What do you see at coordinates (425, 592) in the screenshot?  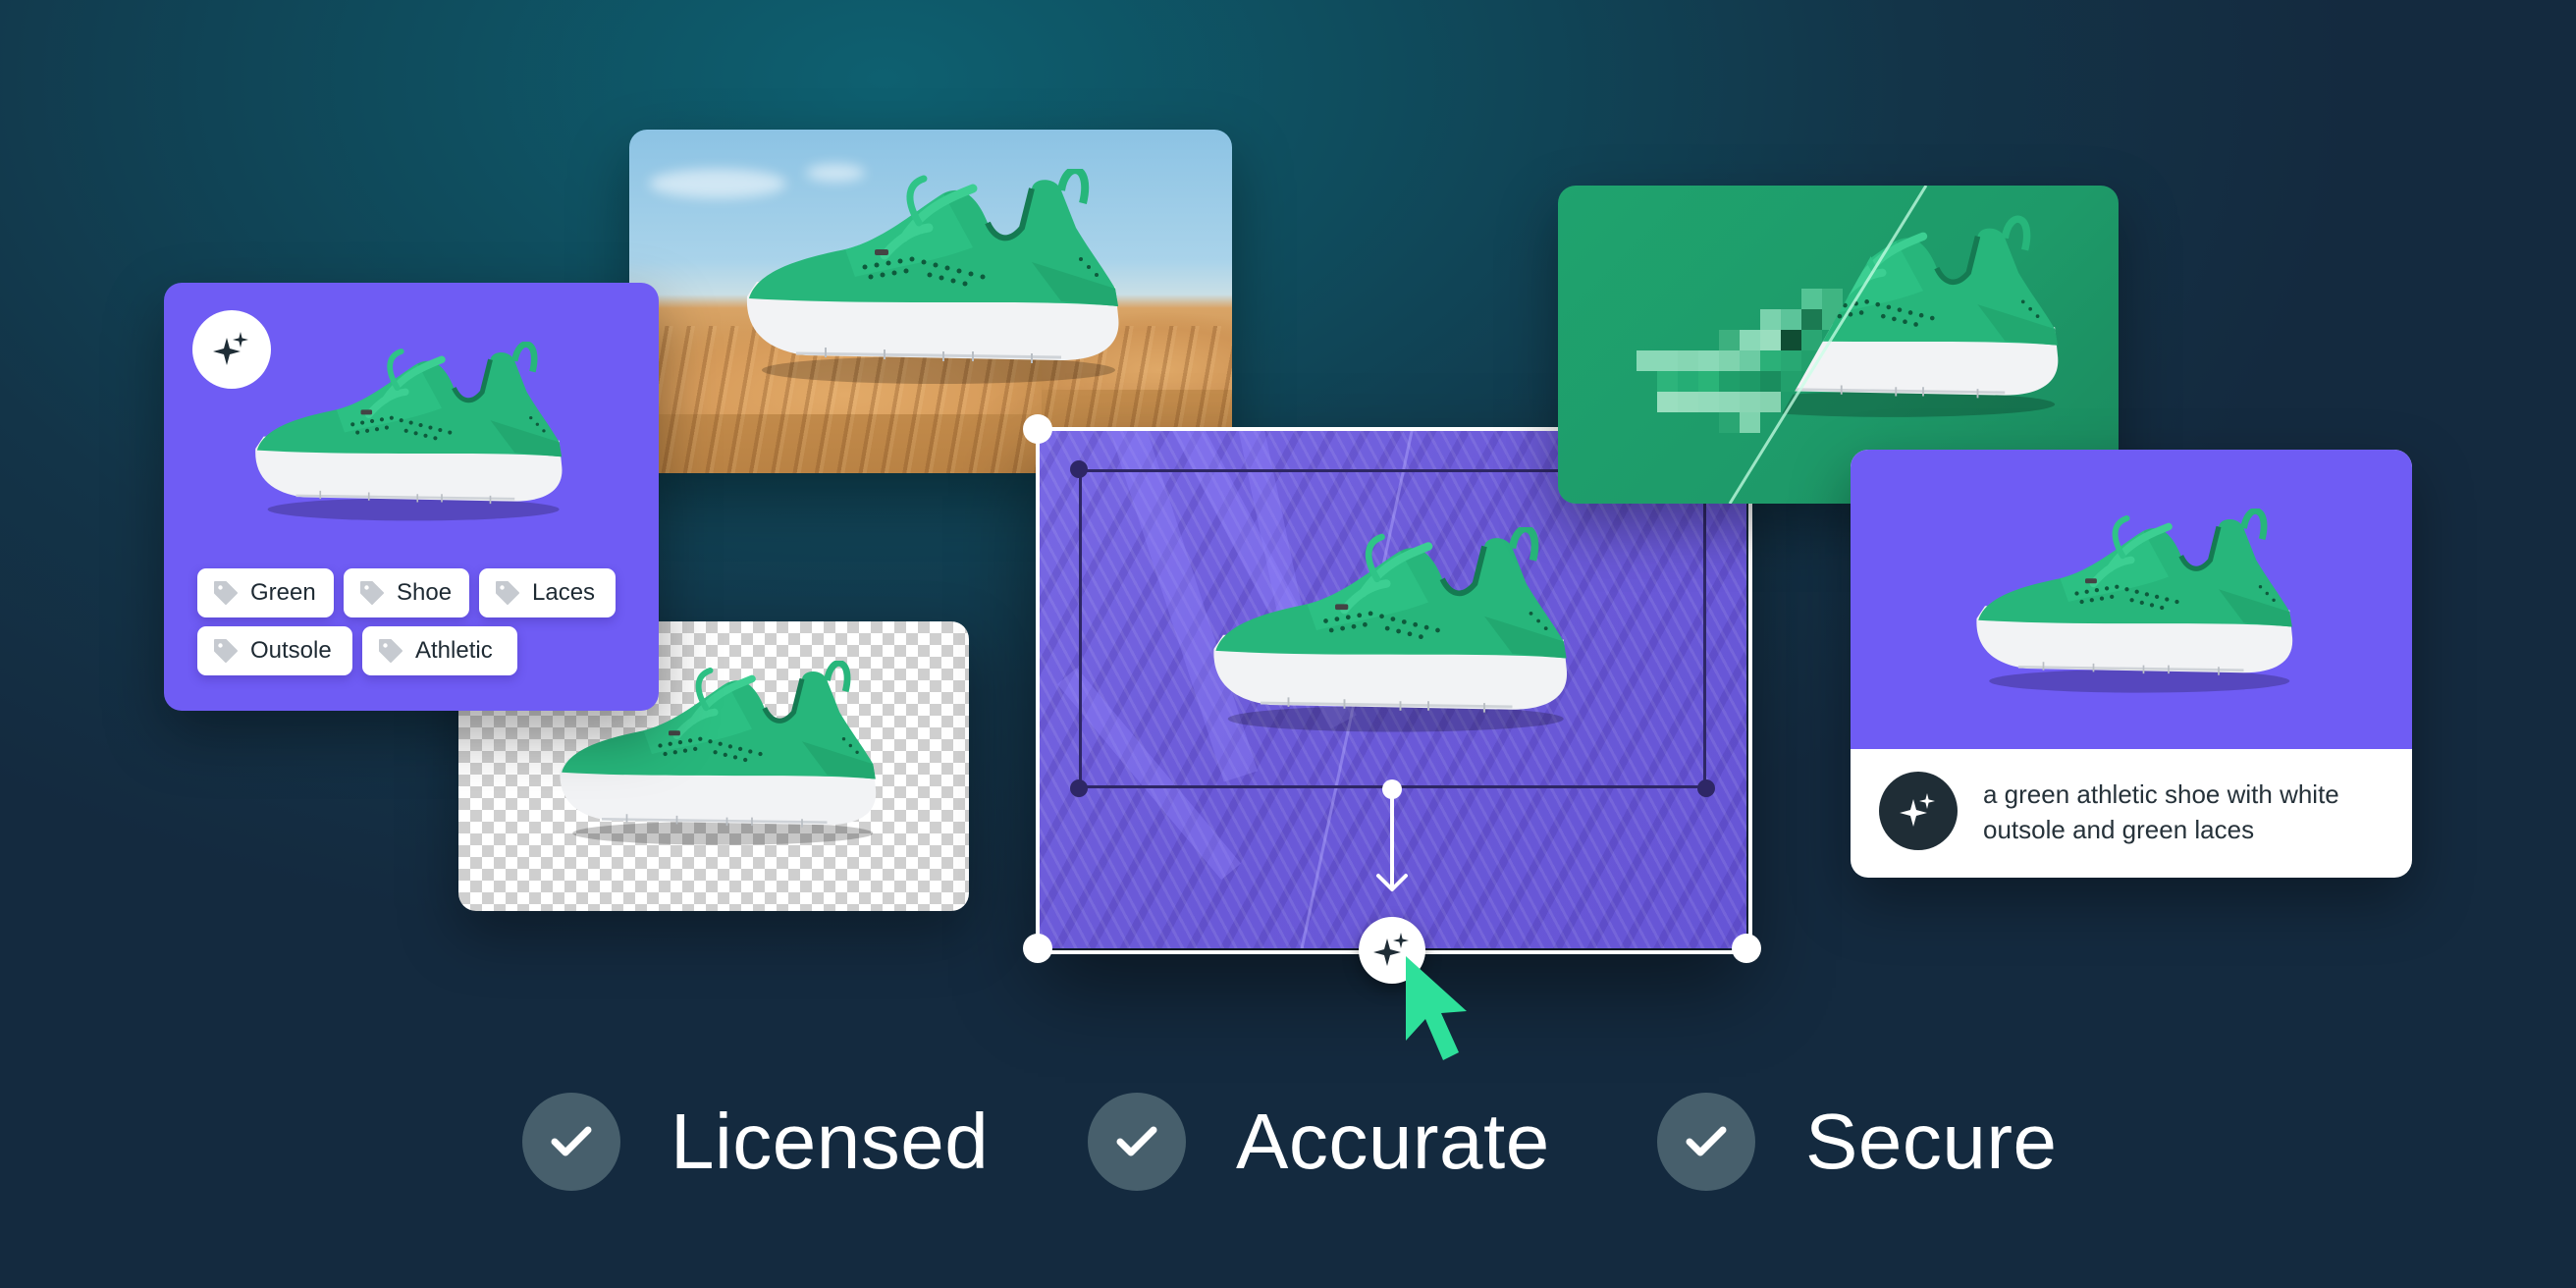 I see `tag-label: Shoe` at bounding box center [425, 592].